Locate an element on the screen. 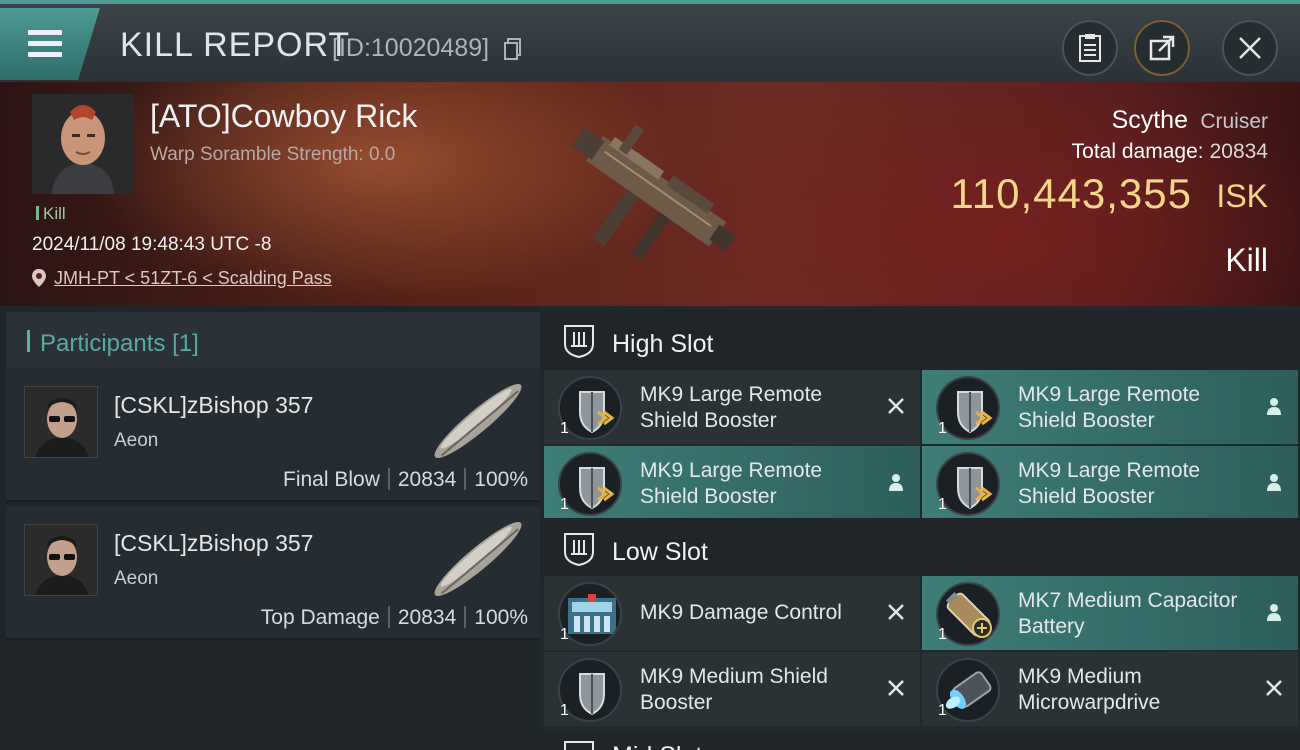 The image size is (1300, 750). module-name: MK9 Medium Microwarpdrive is located at coordinates (1089, 689).